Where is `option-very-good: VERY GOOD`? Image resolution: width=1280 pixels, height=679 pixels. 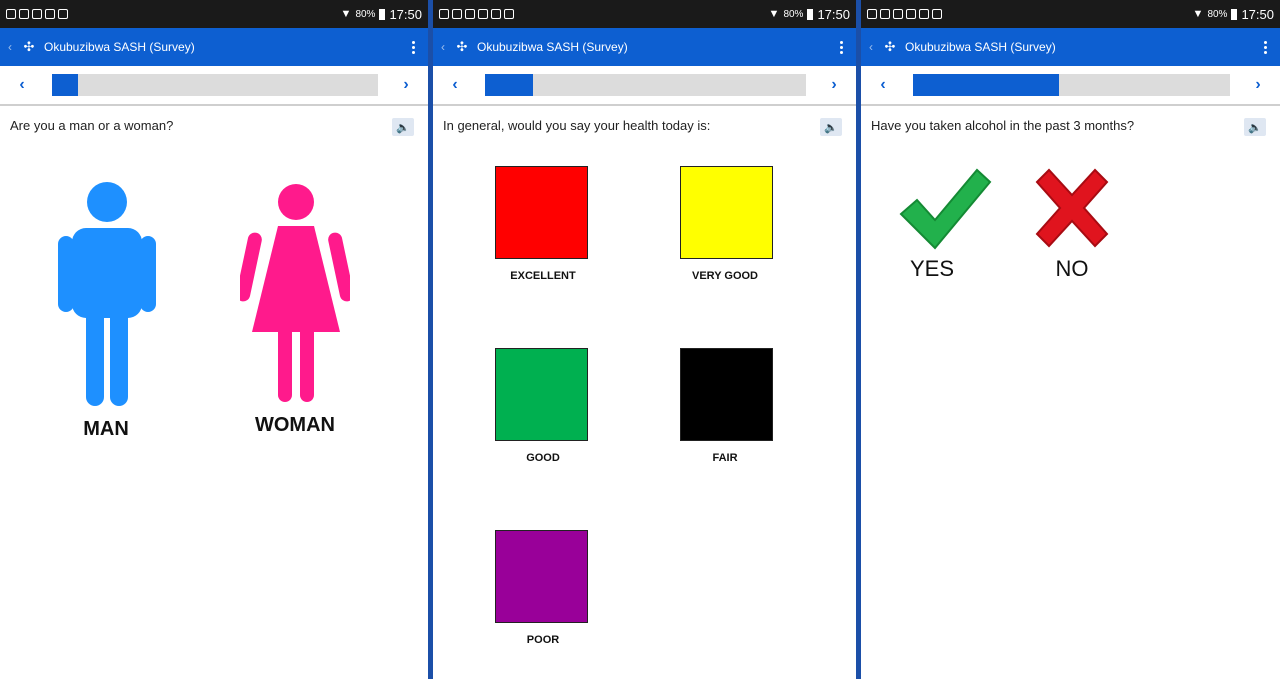
option-very-good: VERY GOOD is located at coordinates (725, 227).